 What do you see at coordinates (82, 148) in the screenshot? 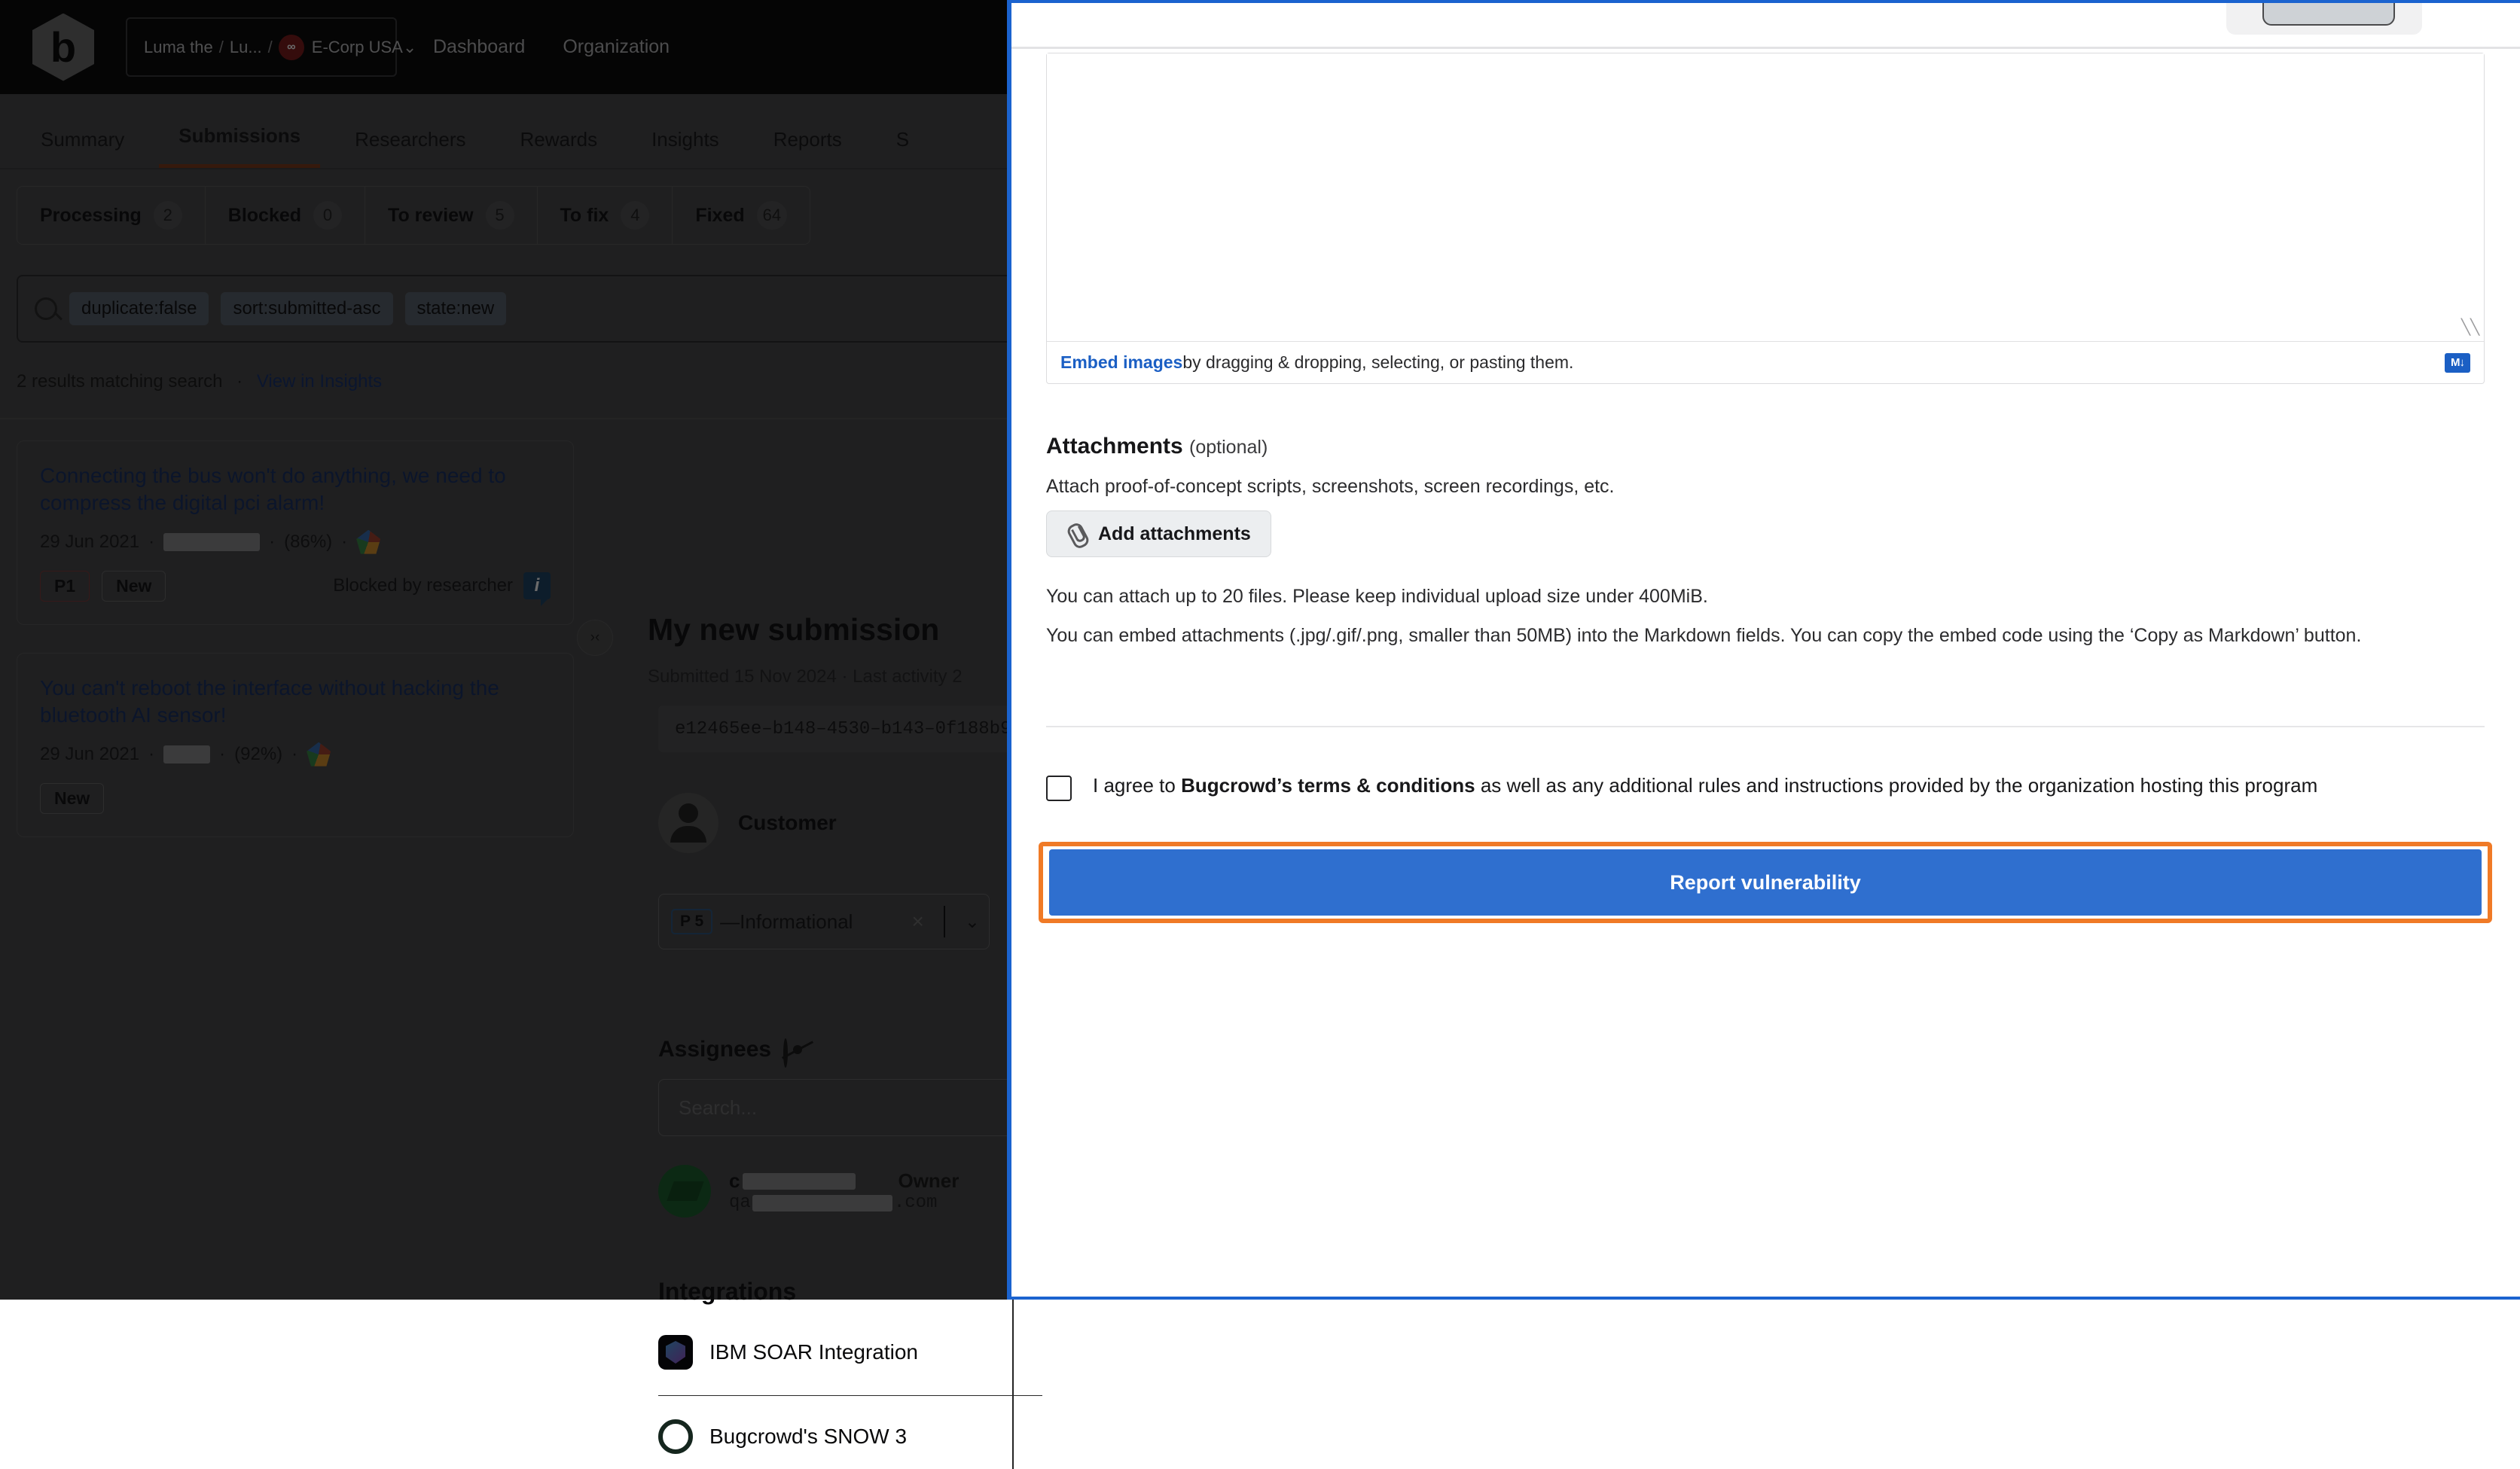
I see `tab-summary: Summary` at bounding box center [82, 148].